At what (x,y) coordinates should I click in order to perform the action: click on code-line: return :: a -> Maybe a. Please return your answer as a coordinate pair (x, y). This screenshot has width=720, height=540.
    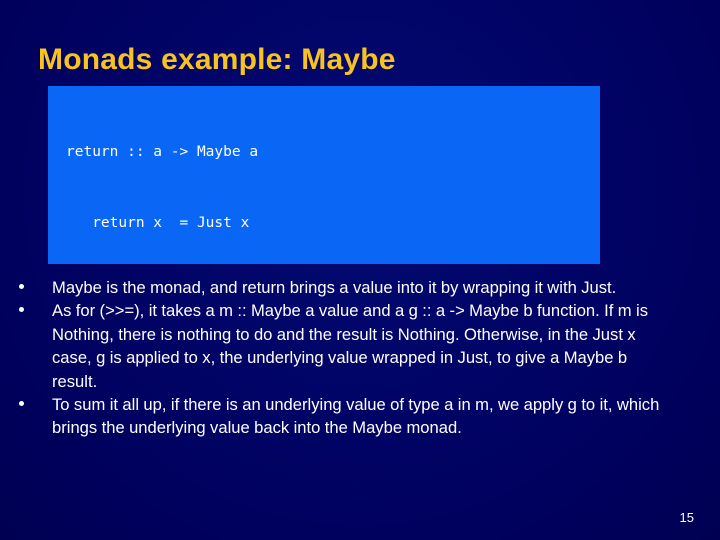
    Looking at the image, I should click on (162, 151).